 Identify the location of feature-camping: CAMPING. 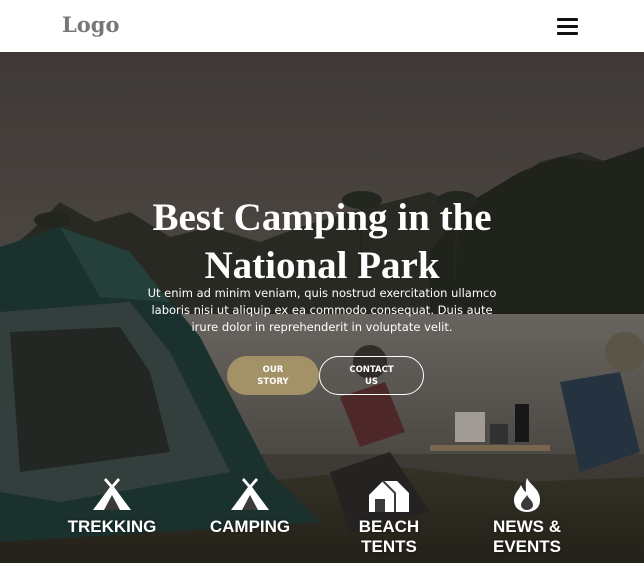
(250, 508).